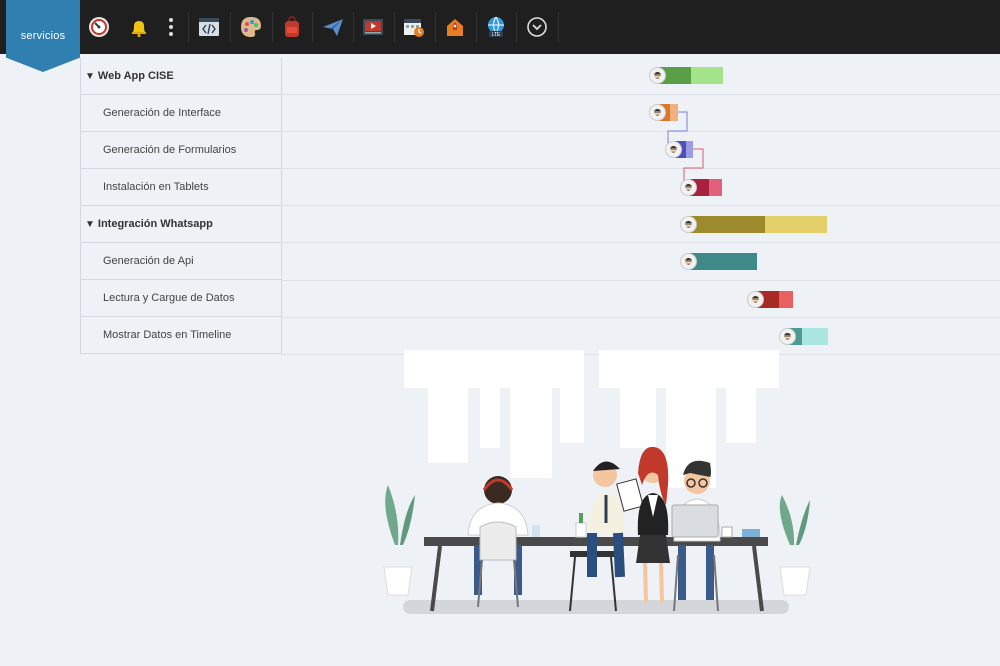 The width and height of the screenshot is (1000, 666). What do you see at coordinates (496, 35) in the screenshot?
I see `svg-text: LTE` at bounding box center [496, 35].